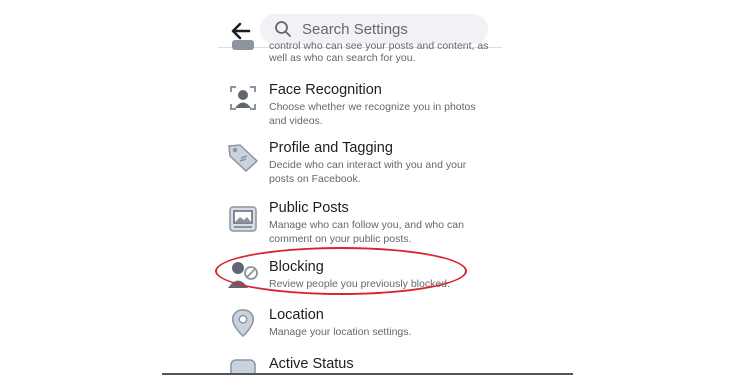 The height and width of the screenshot is (375, 750). What do you see at coordinates (360, 324) in the screenshot?
I see `settings-item-location: Location Manage your location settings.` at bounding box center [360, 324].